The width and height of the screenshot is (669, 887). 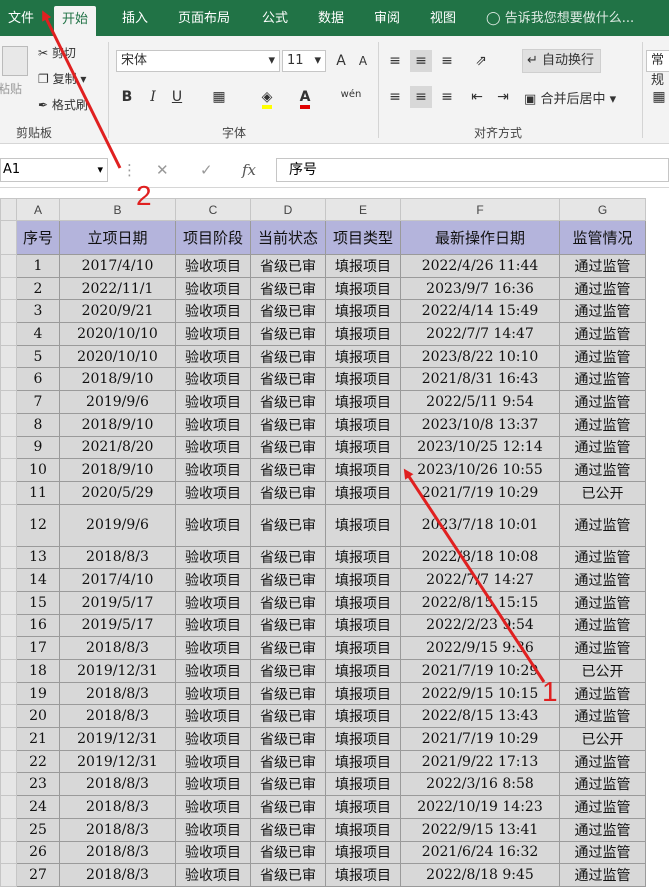 What do you see at coordinates (503, 97) in the screenshot?
I see `increase-indent-button: ⇥` at bounding box center [503, 97].